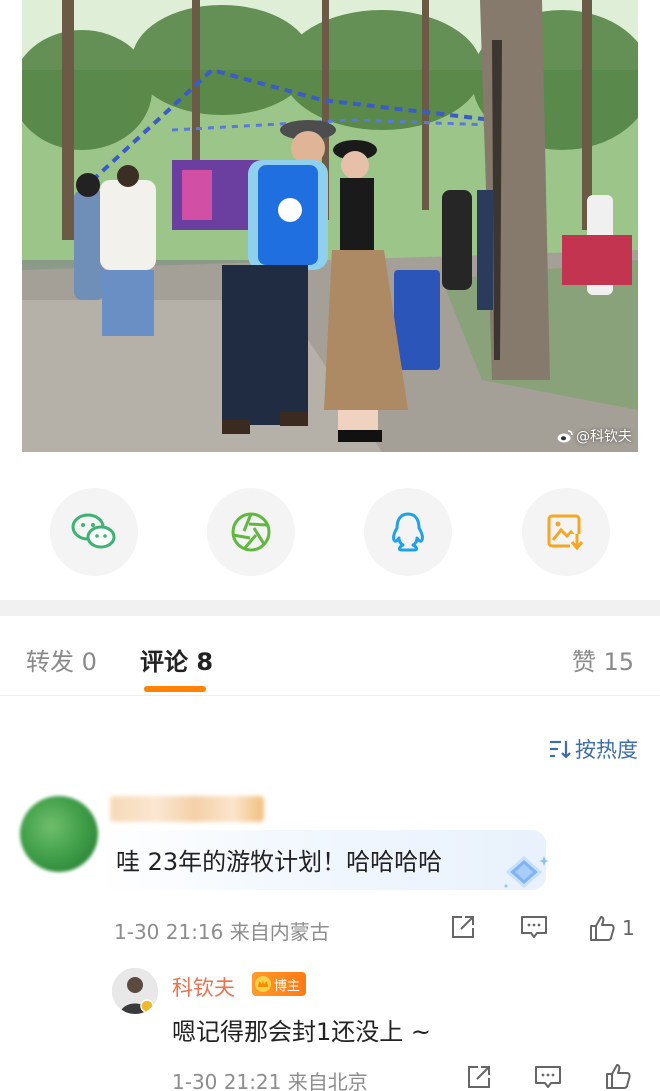 The image size is (660, 1091). I want to click on wechat-icon, so click(93, 531).